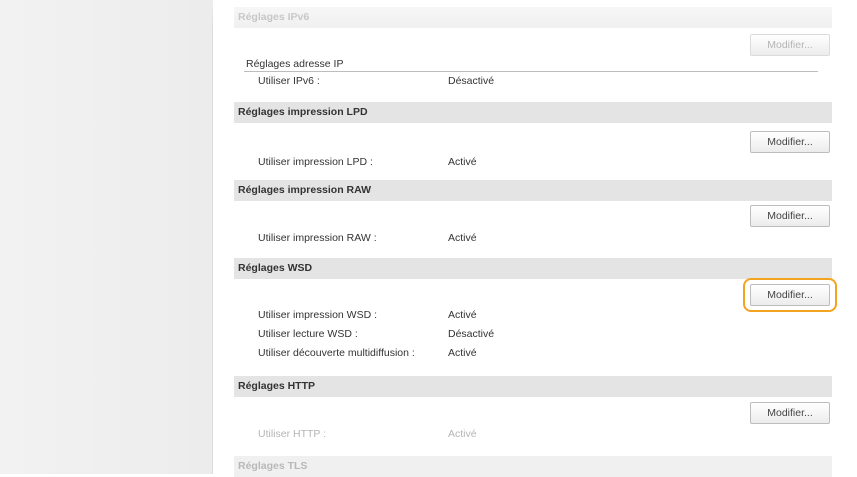  What do you see at coordinates (533, 386) in the screenshot?
I see `section-header-http: Réglages HTTP` at bounding box center [533, 386].